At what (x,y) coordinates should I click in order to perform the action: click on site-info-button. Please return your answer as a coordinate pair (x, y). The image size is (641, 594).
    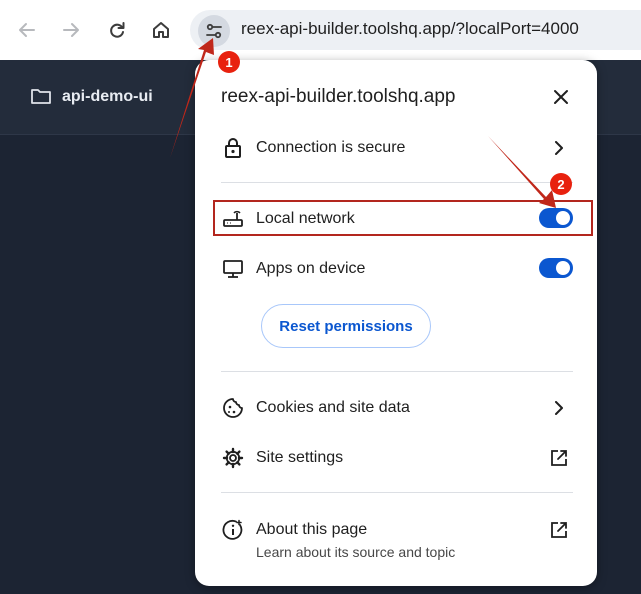
    Looking at the image, I should click on (214, 31).